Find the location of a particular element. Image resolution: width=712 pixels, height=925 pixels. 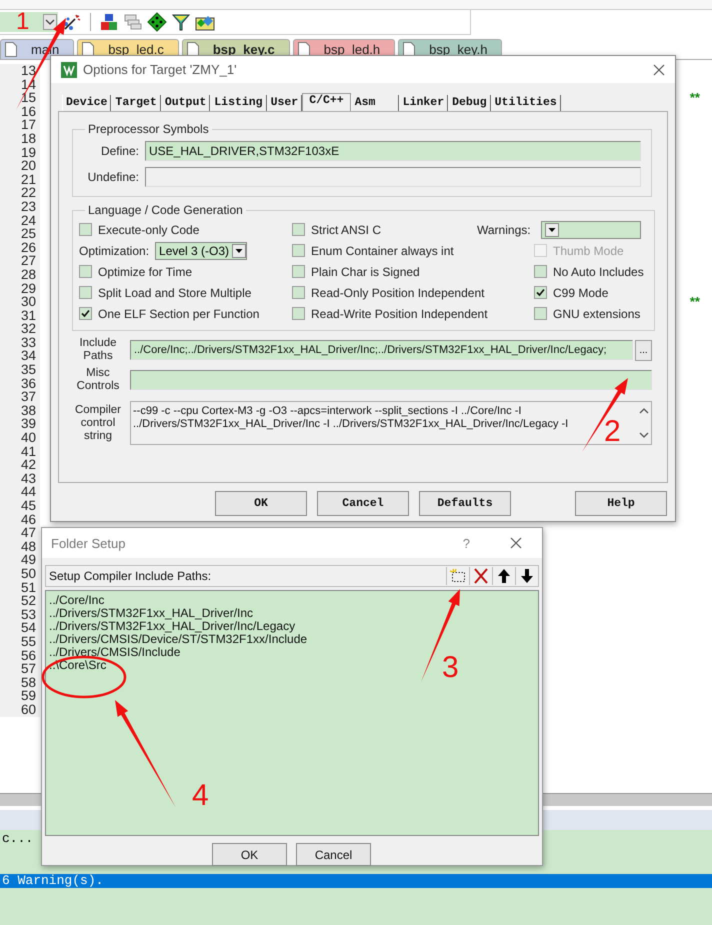

path-list-item: ../Drivers/CMSIS/Include is located at coordinates (114, 652).